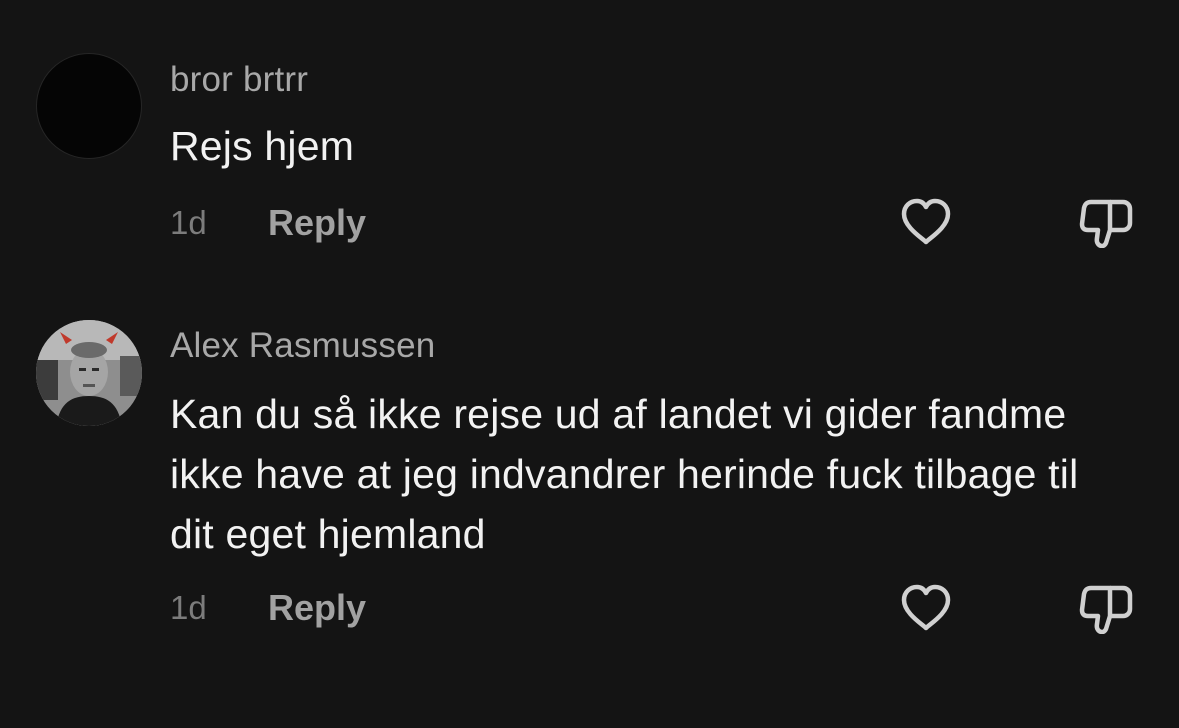 Image resolution: width=1179 pixels, height=728 pixels. I want to click on comment-text: Rejs hjem, so click(262, 146).